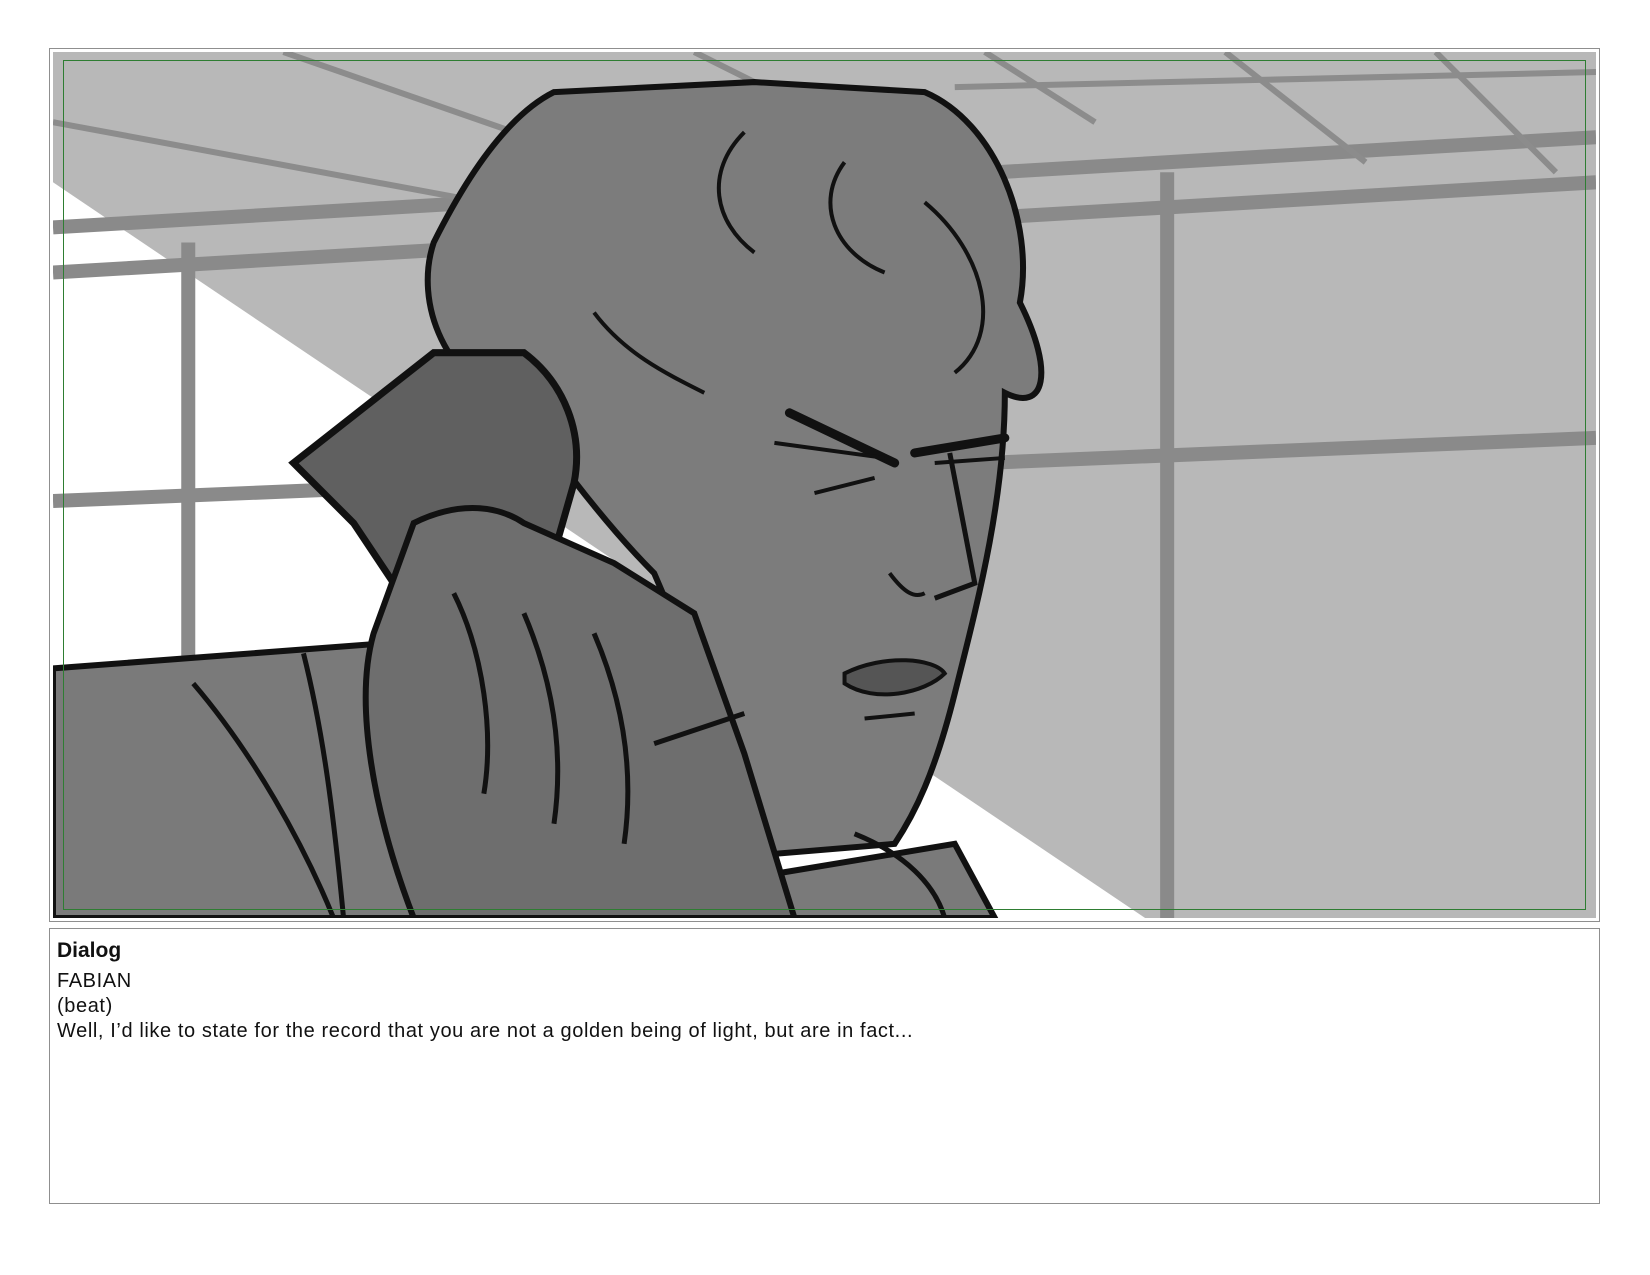  Describe the element at coordinates (94, 981) in the screenshot. I see `dialog-character: FABIAN` at that location.